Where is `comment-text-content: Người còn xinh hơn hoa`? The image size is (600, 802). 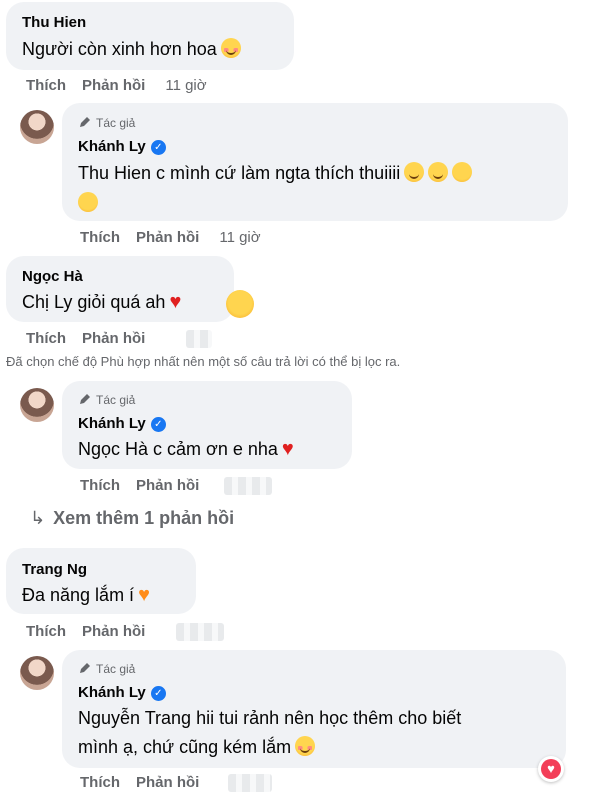 comment-text-content: Người còn xinh hơn hoa is located at coordinates (119, 49).